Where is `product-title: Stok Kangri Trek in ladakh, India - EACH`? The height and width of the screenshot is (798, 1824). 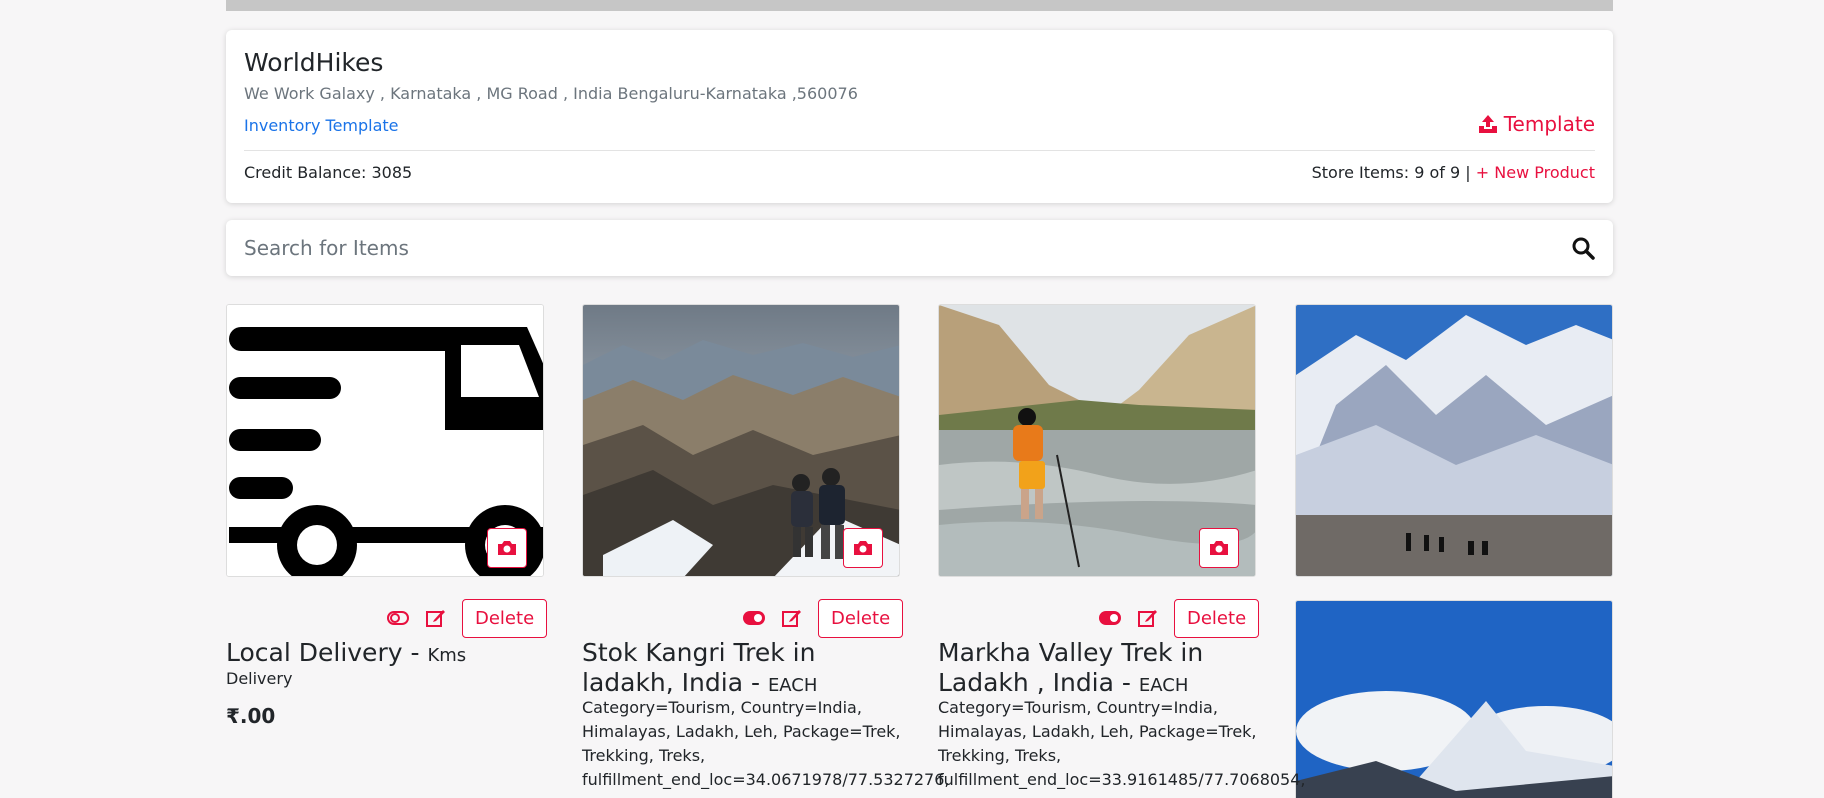 product-title: Stok Kangri Trek in ladakh, India - EACH is located at coordinates (747, 669).